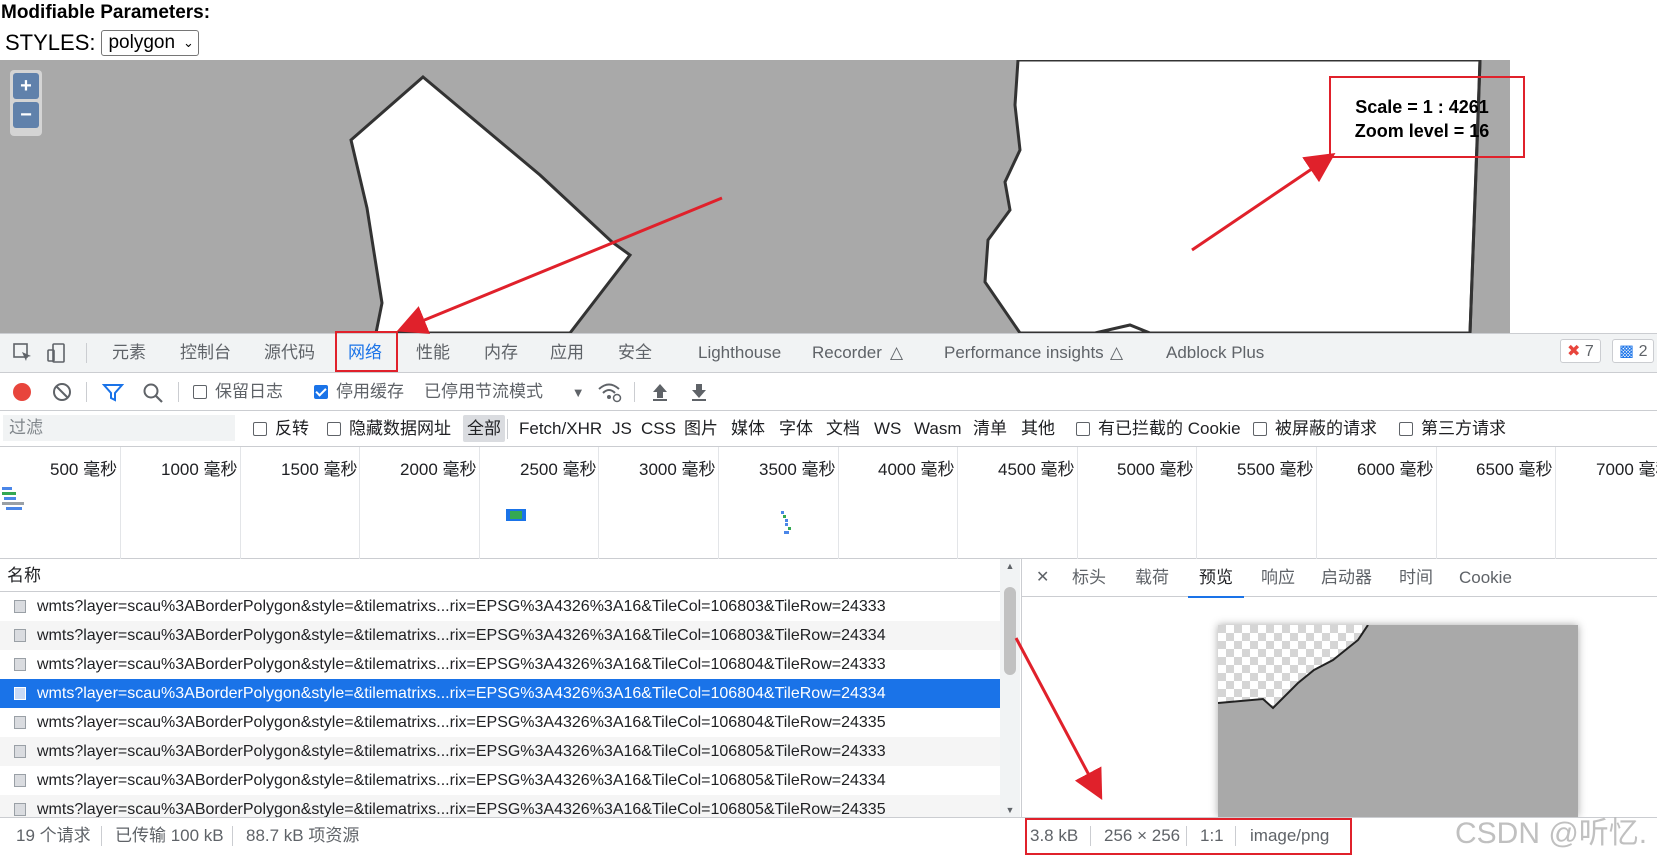  Describe the element at coordinates (53, 835) in the screenshot. I see `request-count: 19 个请求` at that location.